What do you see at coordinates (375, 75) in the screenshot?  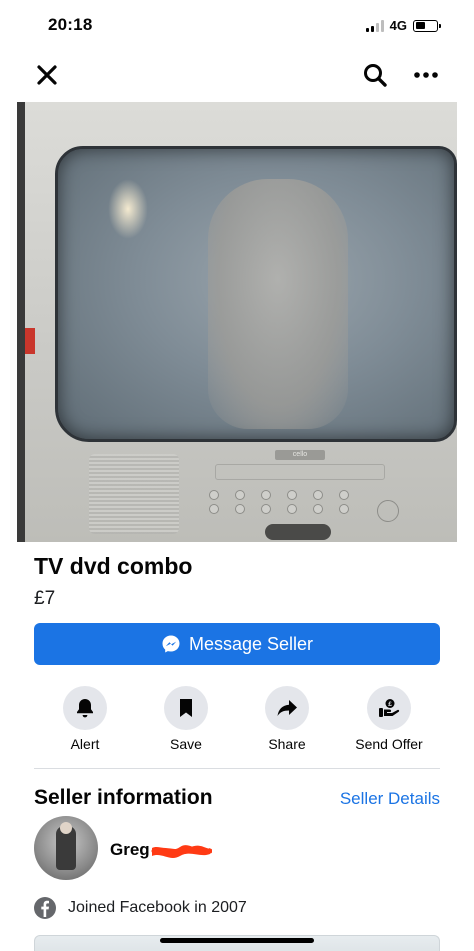 I see `search-icon` at bounding box center [375, 75].